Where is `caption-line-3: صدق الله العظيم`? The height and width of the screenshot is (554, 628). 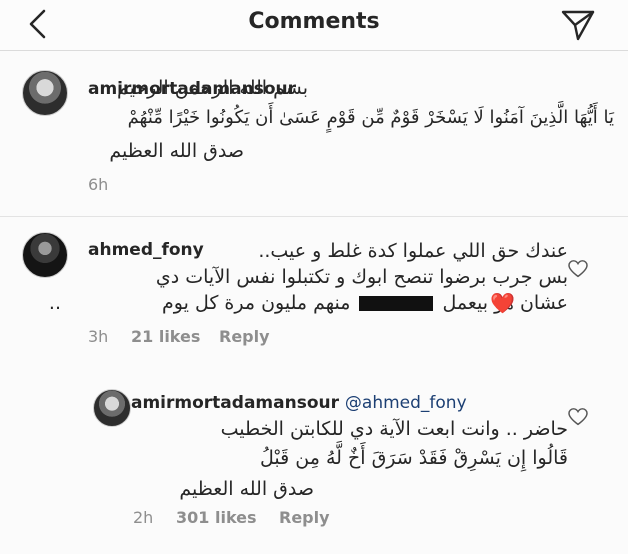 caption-line-3: صدق الله العظيم is located at coordinates (176, 151).